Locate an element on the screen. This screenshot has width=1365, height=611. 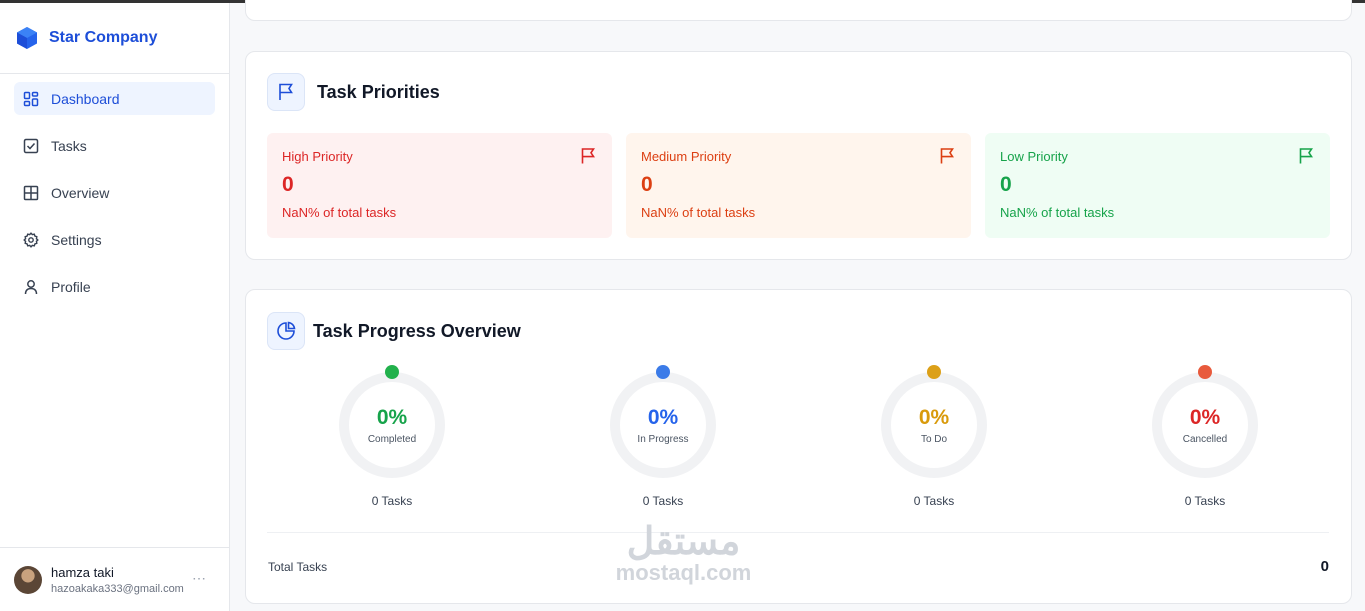
grid-icon is located at coordinates (31, 192).